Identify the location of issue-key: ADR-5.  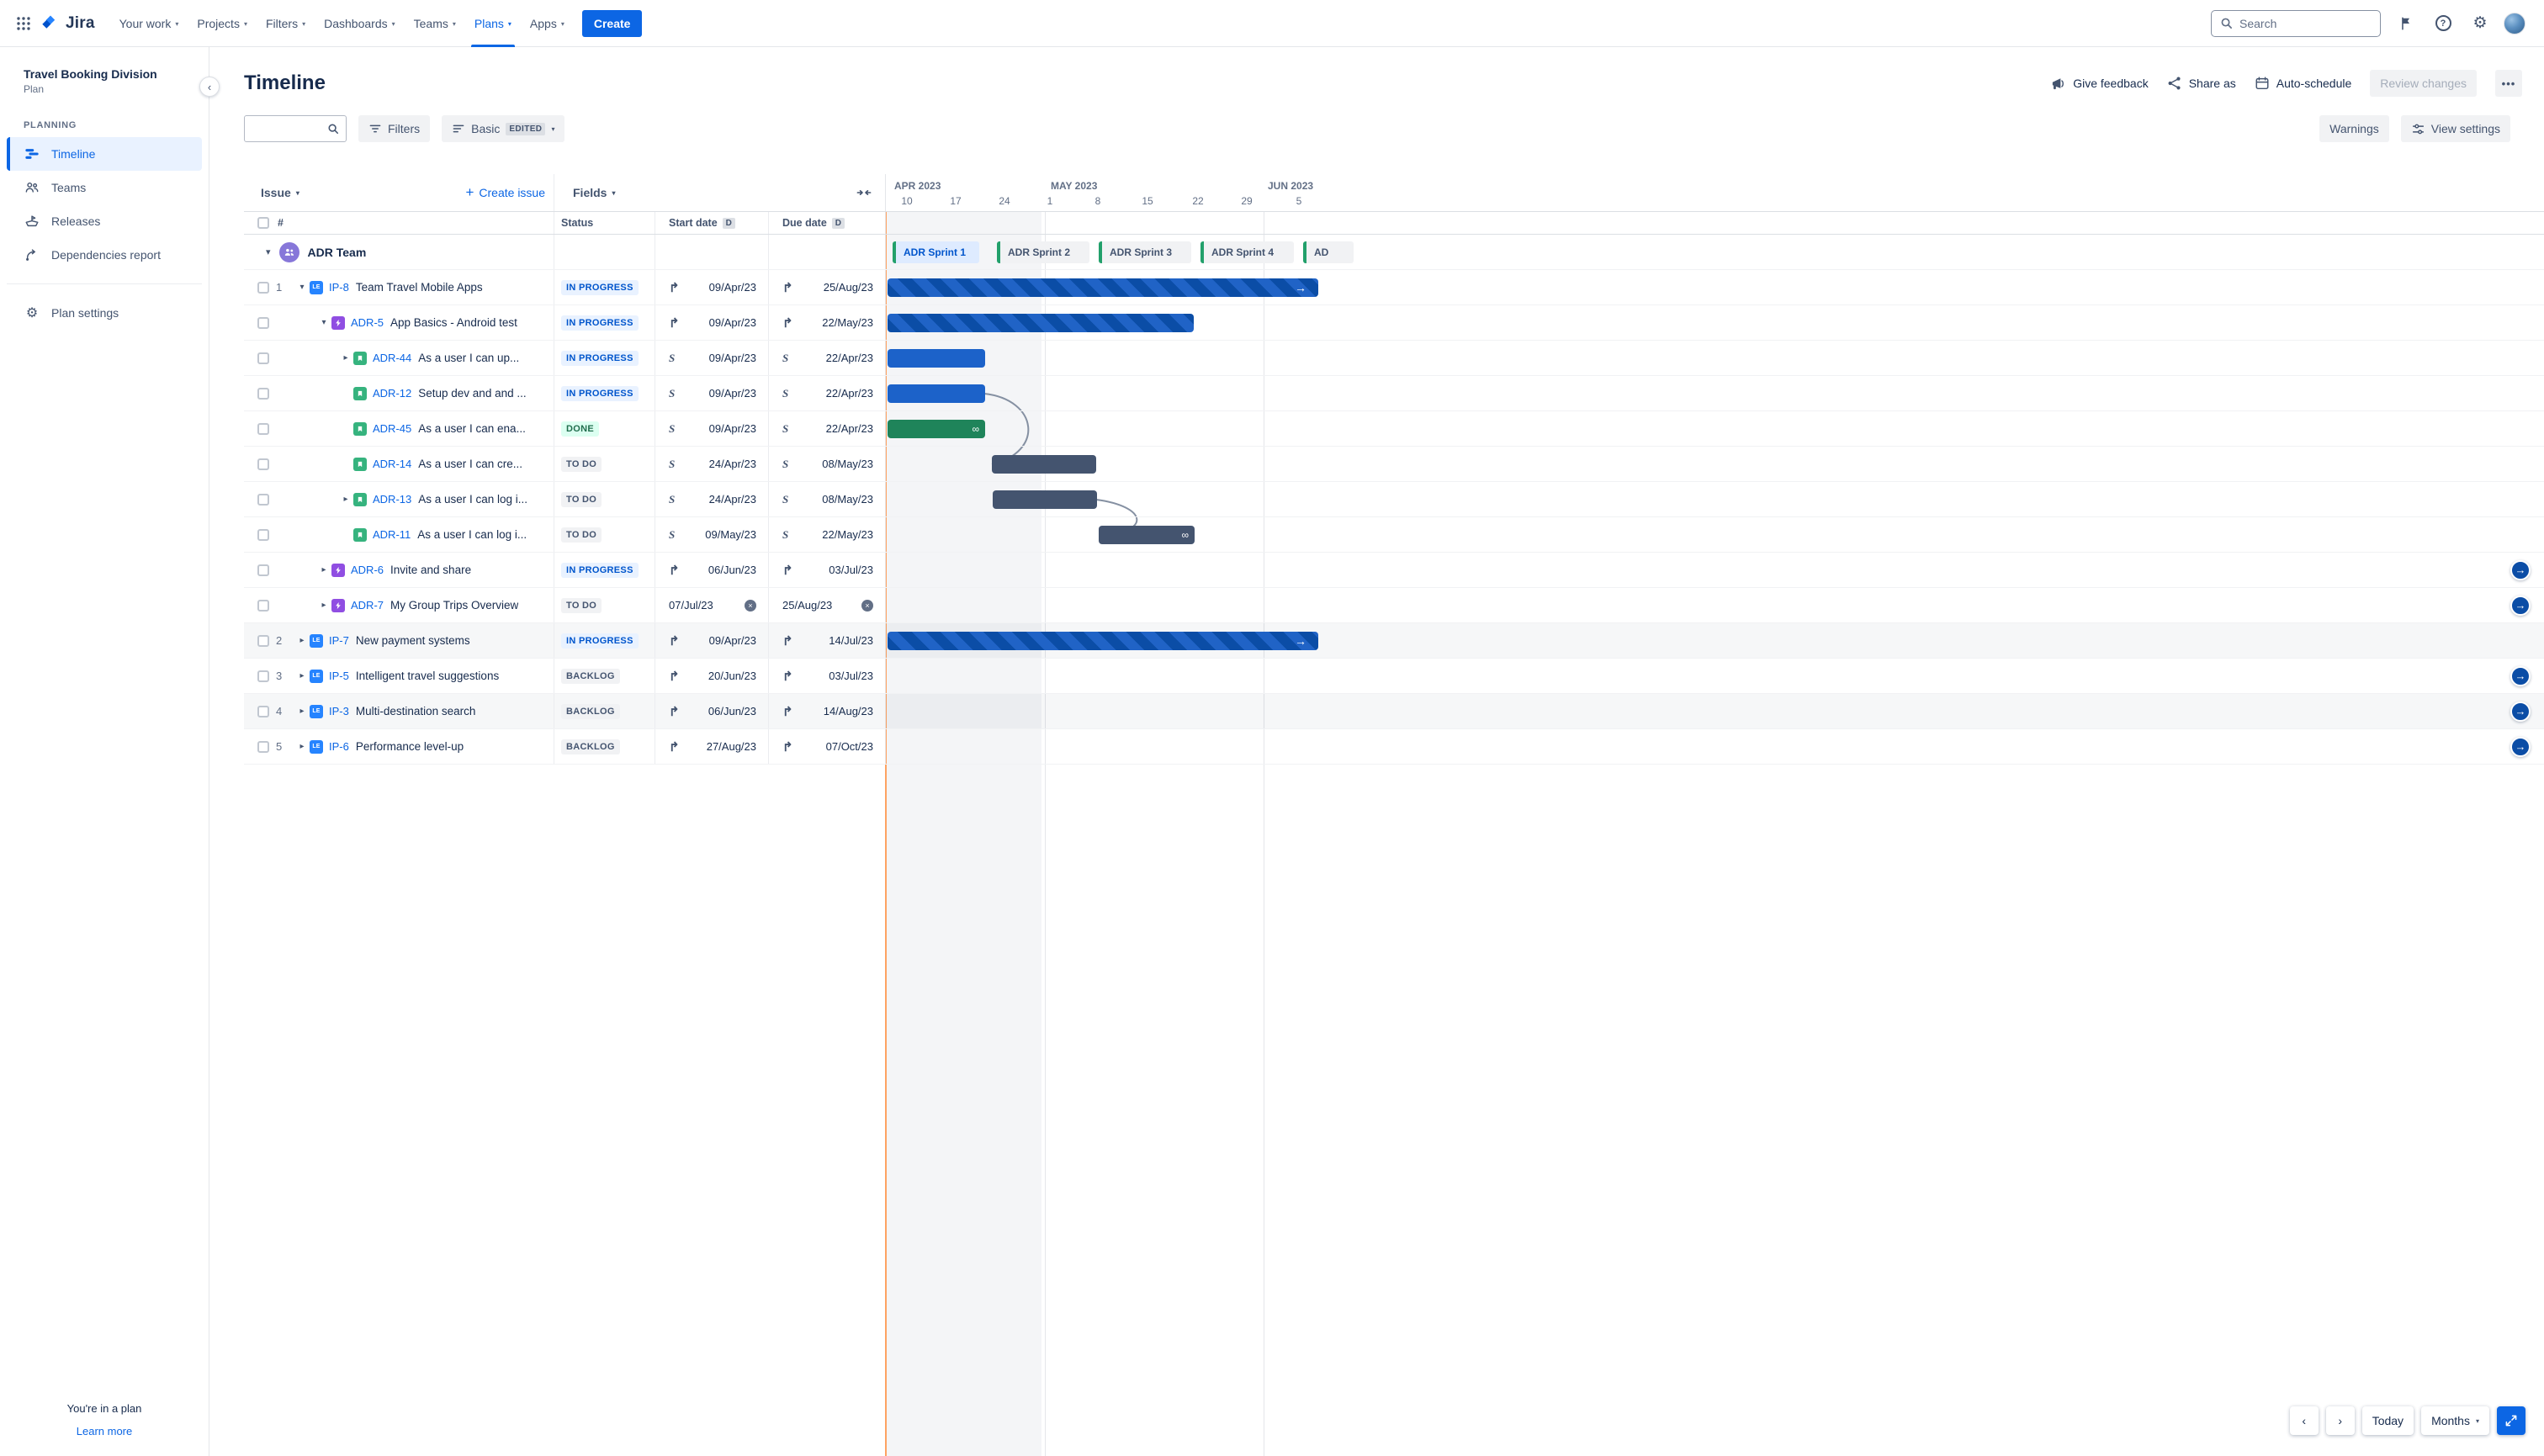
(367, 322).